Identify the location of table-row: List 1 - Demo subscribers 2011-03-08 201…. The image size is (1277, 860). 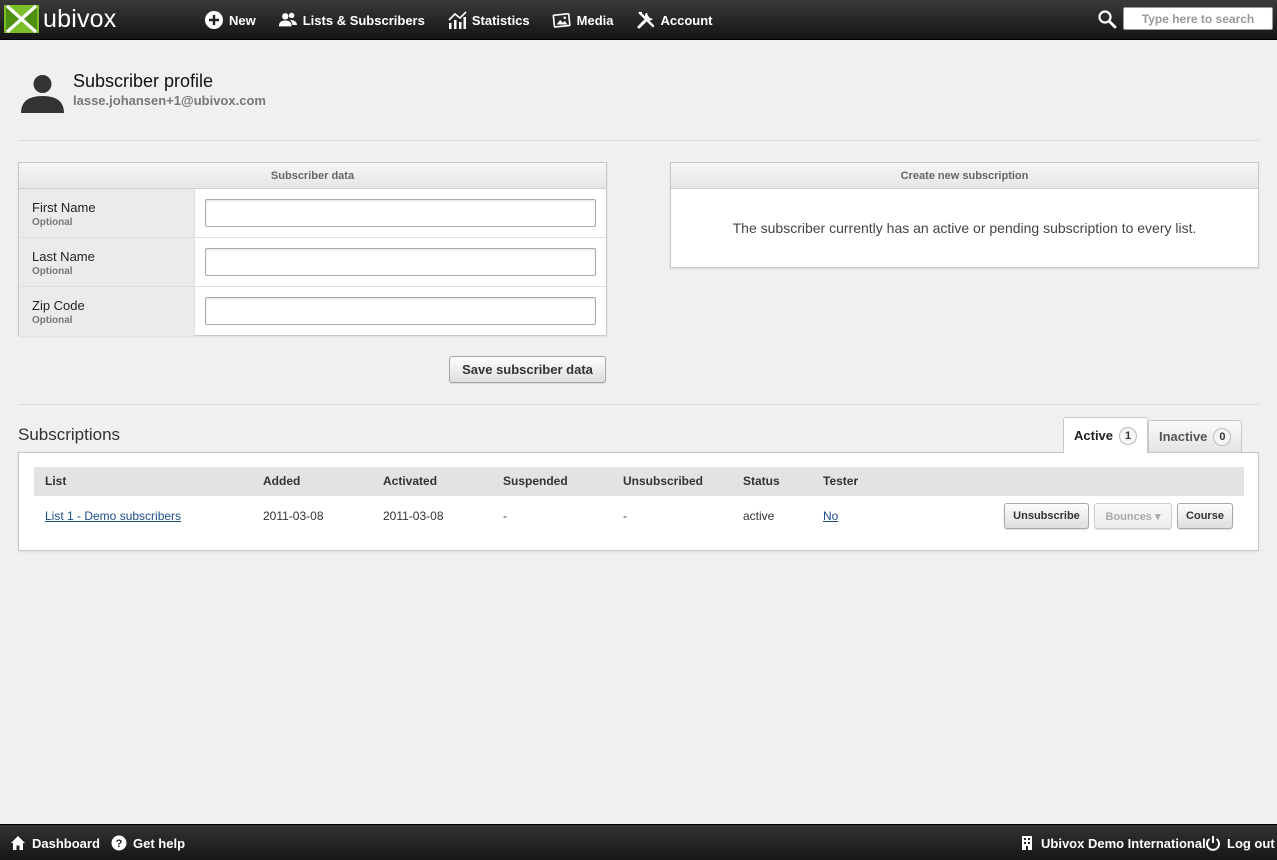
(639, 516).